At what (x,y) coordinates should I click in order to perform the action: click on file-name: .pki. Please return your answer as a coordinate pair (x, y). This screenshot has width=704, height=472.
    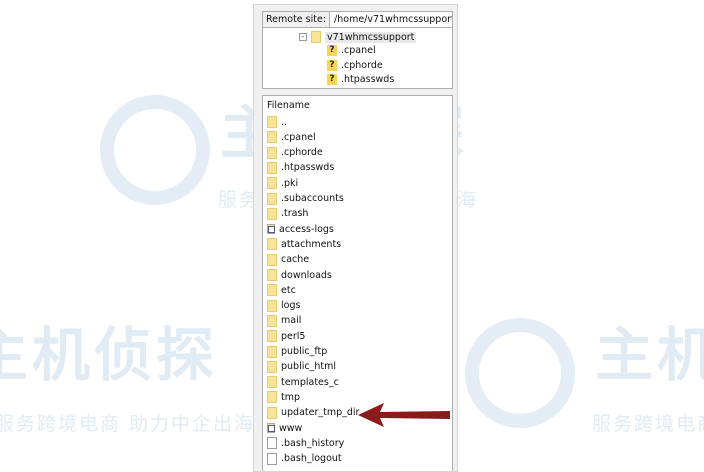
    Looking at the image, I should click on (290, 183).